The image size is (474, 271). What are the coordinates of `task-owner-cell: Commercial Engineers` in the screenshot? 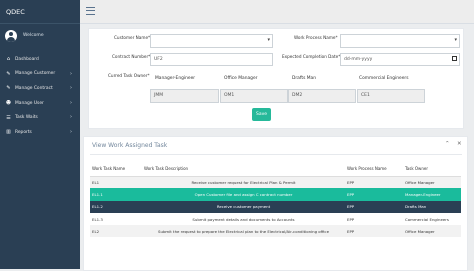 It's located at (432, 219).